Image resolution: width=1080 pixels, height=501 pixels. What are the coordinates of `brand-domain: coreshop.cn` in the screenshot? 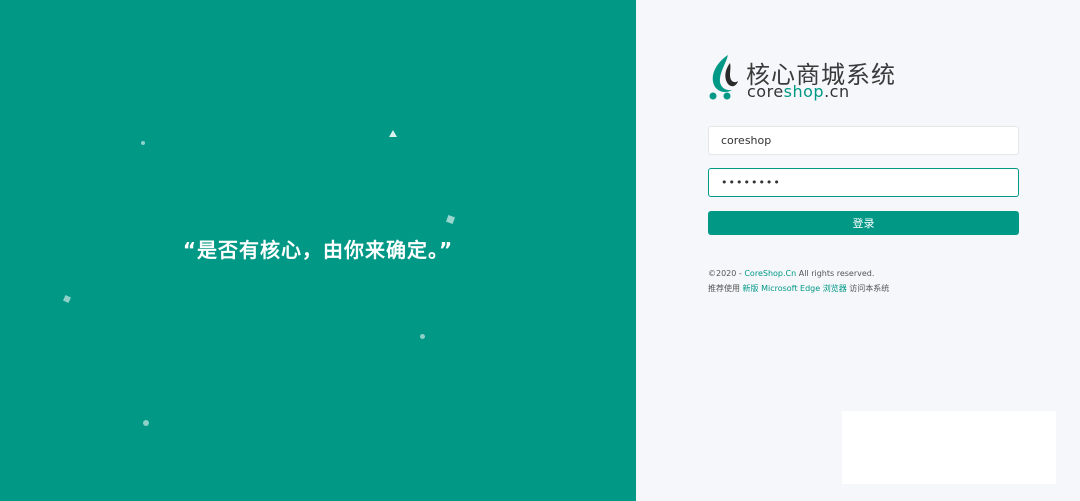 It's located at (798, 91).